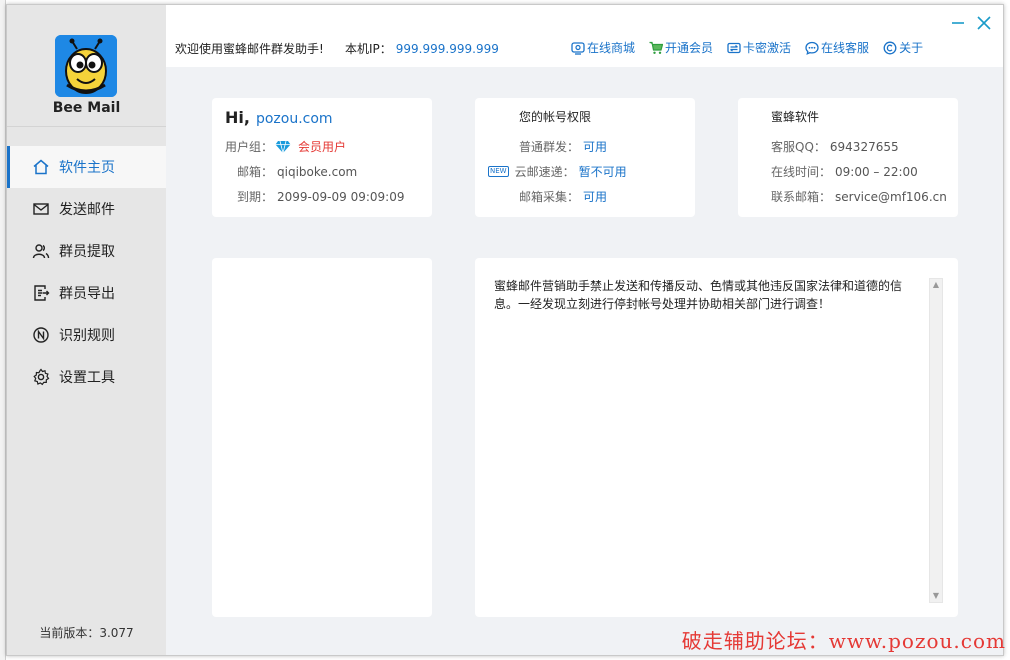  I want to click on user-group-row: 用户组： 会员用户, so click(285, 146).